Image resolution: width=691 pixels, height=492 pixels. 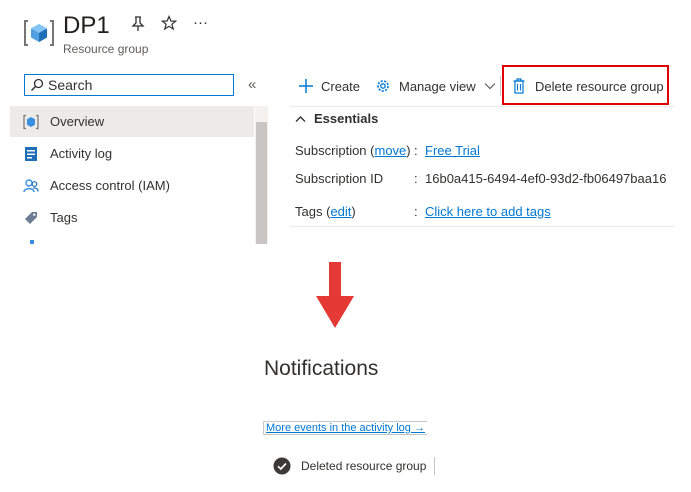 What do you see at coordinates (340, 211) in the screenshot?
I see `tags-edit-link: edit` at bounding box center [340, 211].